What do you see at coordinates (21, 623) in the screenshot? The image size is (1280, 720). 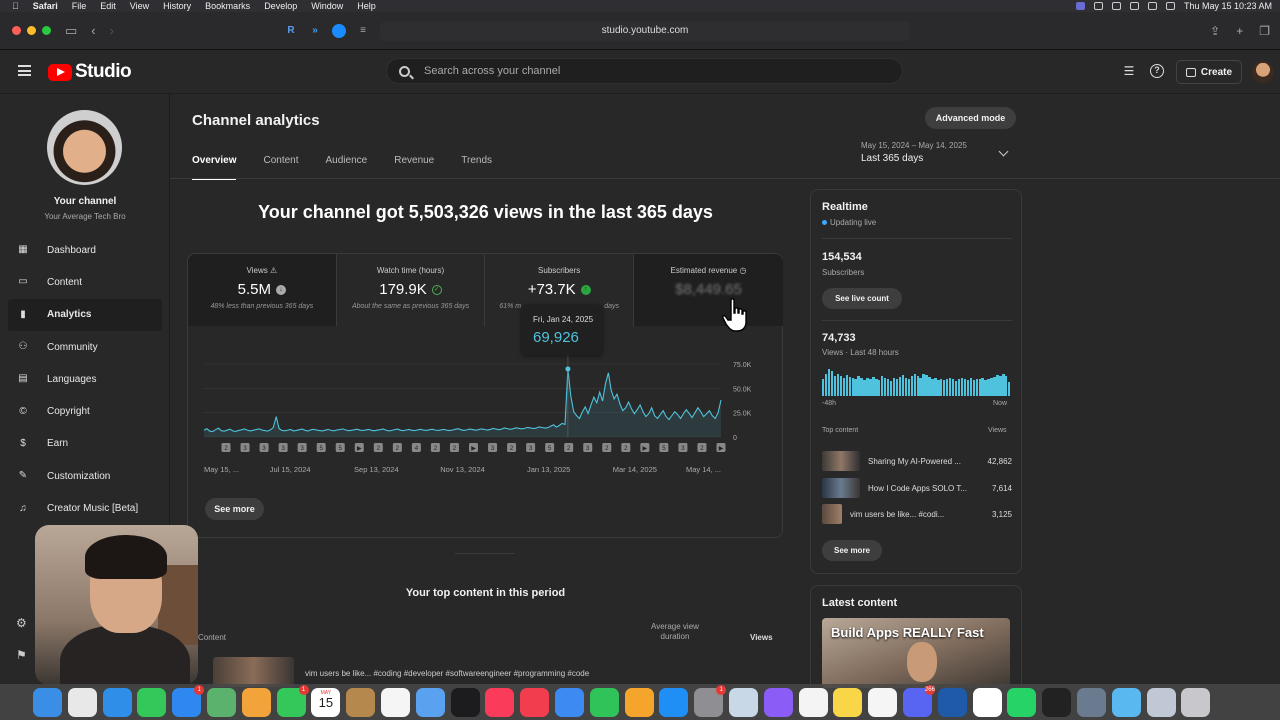 I see `settings-icon: ⚙` at bounding box center [21, 623].